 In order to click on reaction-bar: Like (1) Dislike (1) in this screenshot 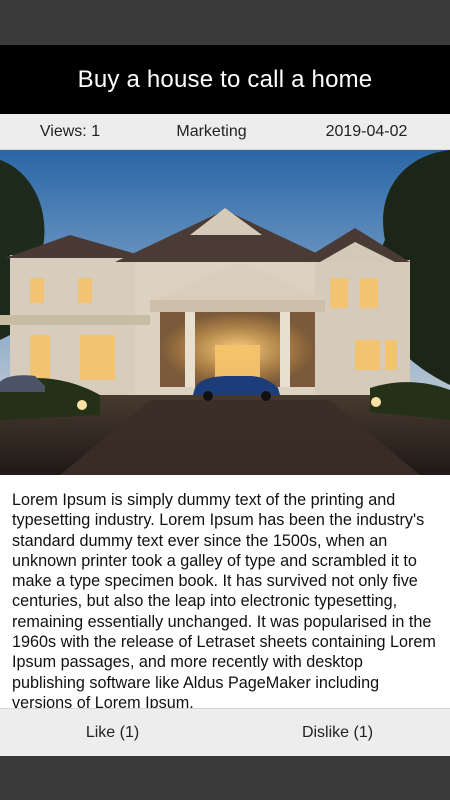, I will do `click(225, 732)`.